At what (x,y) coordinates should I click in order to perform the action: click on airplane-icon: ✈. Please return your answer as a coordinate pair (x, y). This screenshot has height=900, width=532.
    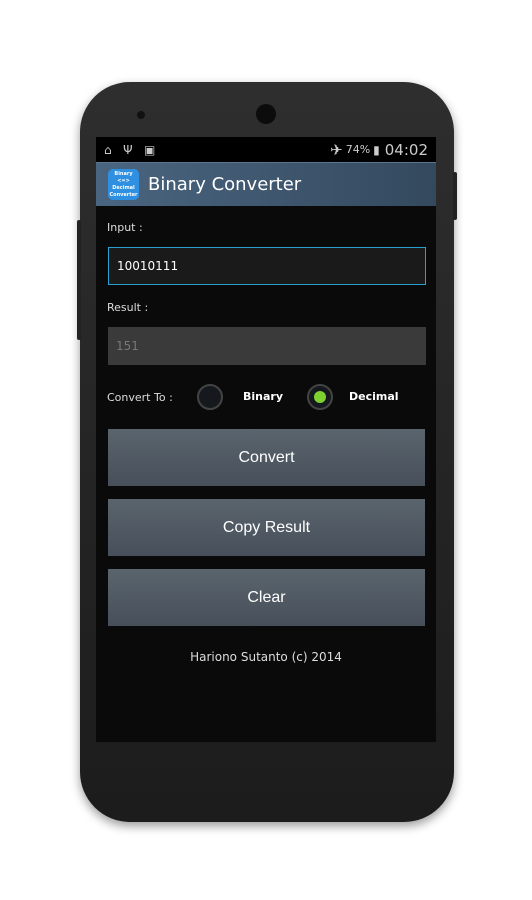
    Looking at the image, I should click on (336, 149).